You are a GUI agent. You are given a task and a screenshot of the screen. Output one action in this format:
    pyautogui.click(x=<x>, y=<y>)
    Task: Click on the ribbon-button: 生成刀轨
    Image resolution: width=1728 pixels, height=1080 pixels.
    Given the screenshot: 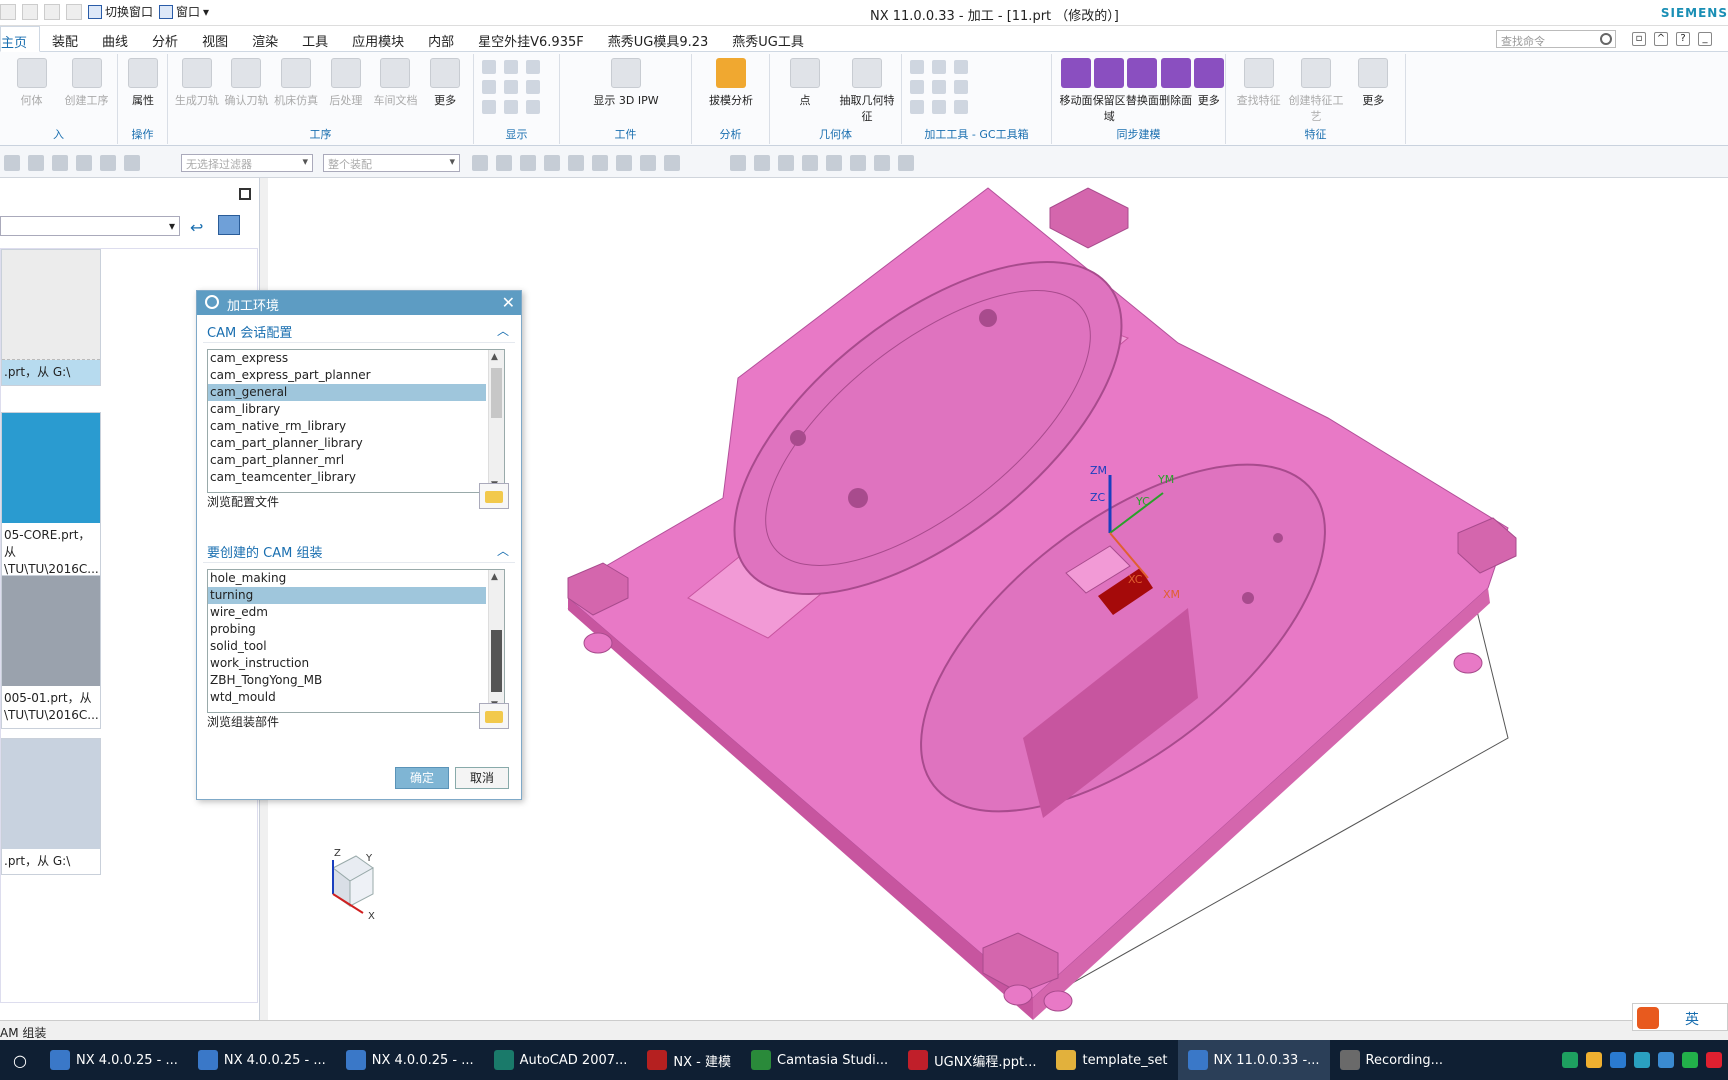 What is the action you would take?
    pyautogui.click(x=197, y=83)
    